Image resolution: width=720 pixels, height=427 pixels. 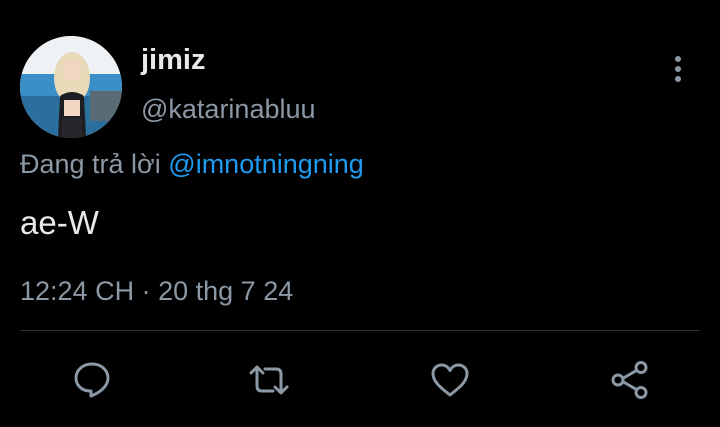 What do you see at coordinates (228, 109) in the screenshot?
I see `username-handle: @katarinabluu` at bounding box center [228, 109].